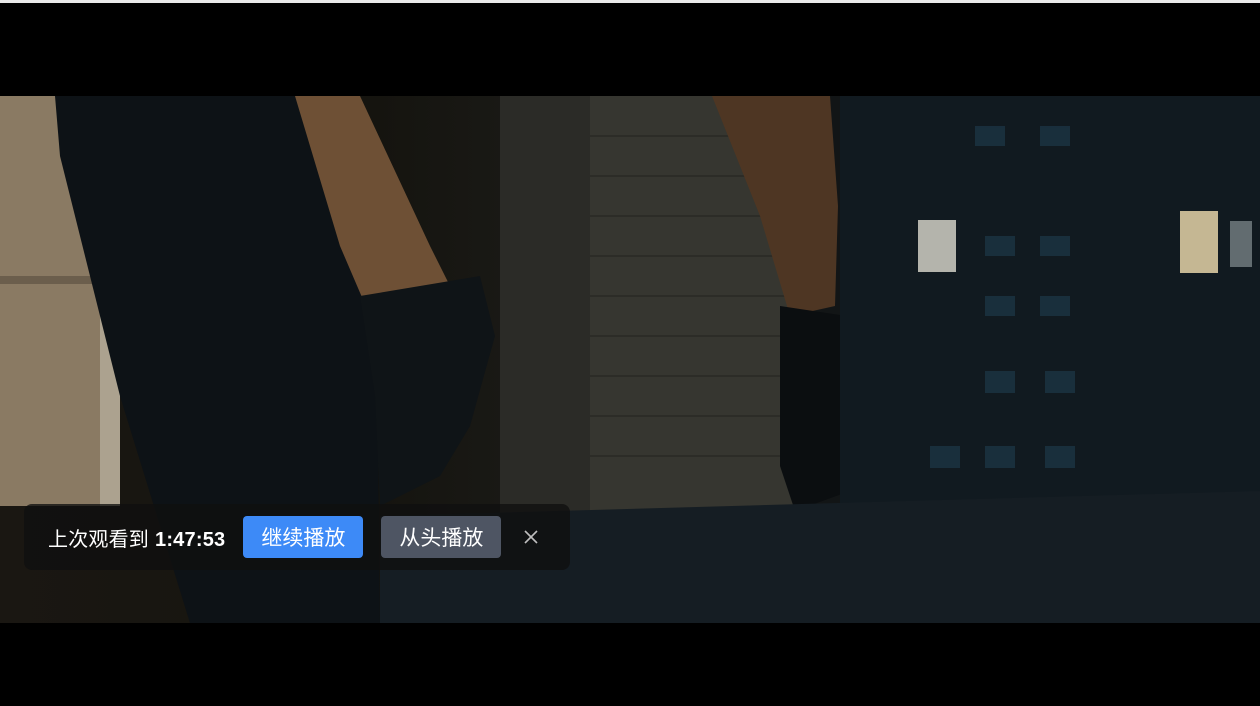  I want to click on resume-timestamp: 1:47:53, so click(190, 539).